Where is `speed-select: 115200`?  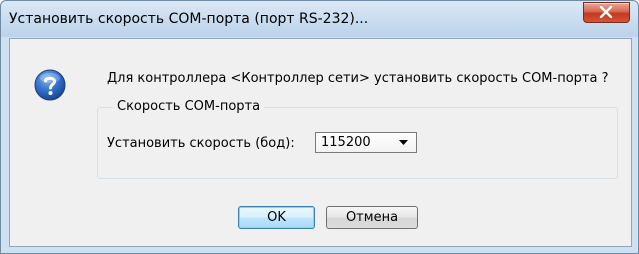
speed-select: 115200 is located at coordinates (366, 142).